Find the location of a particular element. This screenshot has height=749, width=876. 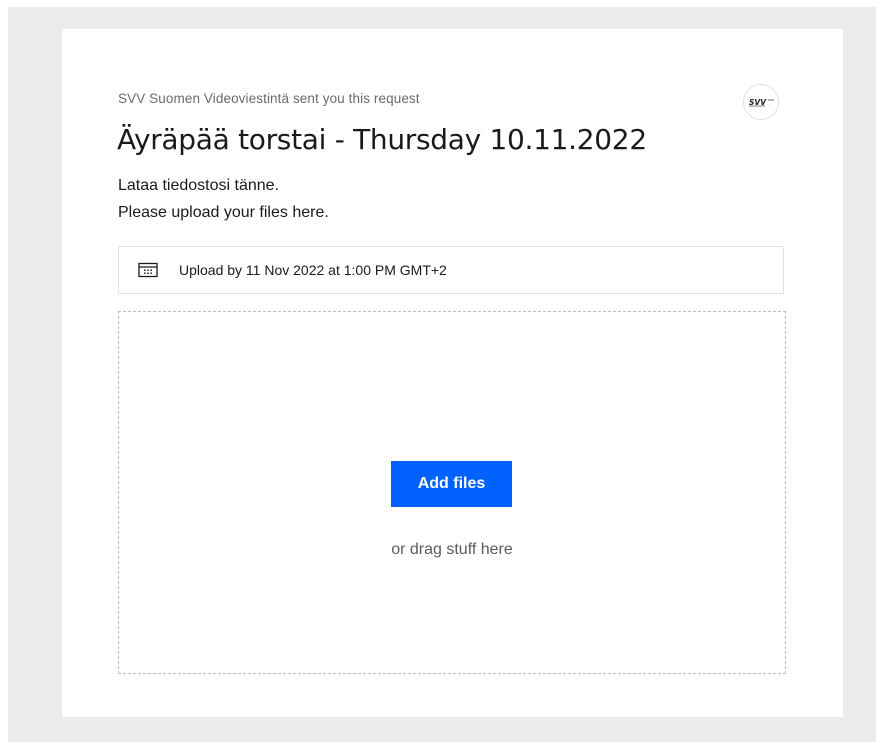

description-finnish: Lataa tiedostosi tänne. is located at coordinates (199, 185).